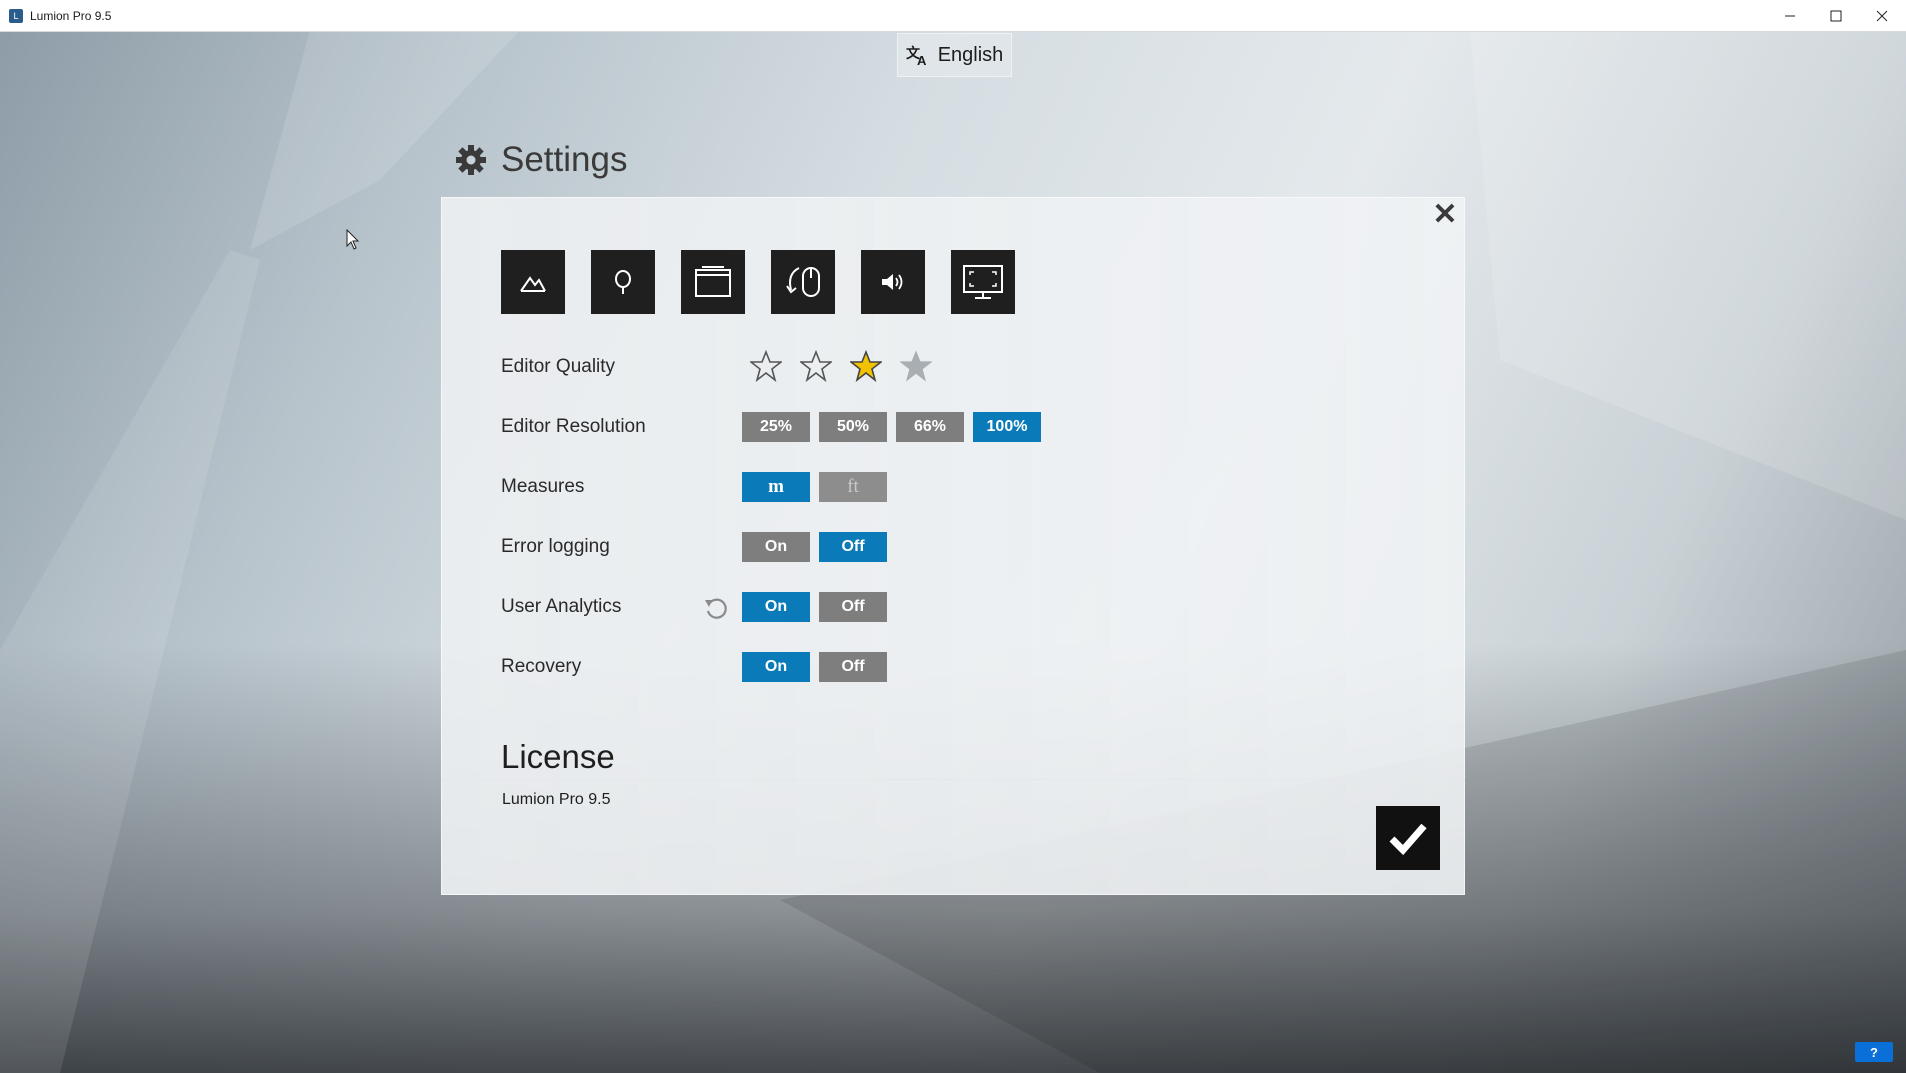 The image size is (1906, 1073). I want to click on recovery-label: Recovery, so click(541, 666).